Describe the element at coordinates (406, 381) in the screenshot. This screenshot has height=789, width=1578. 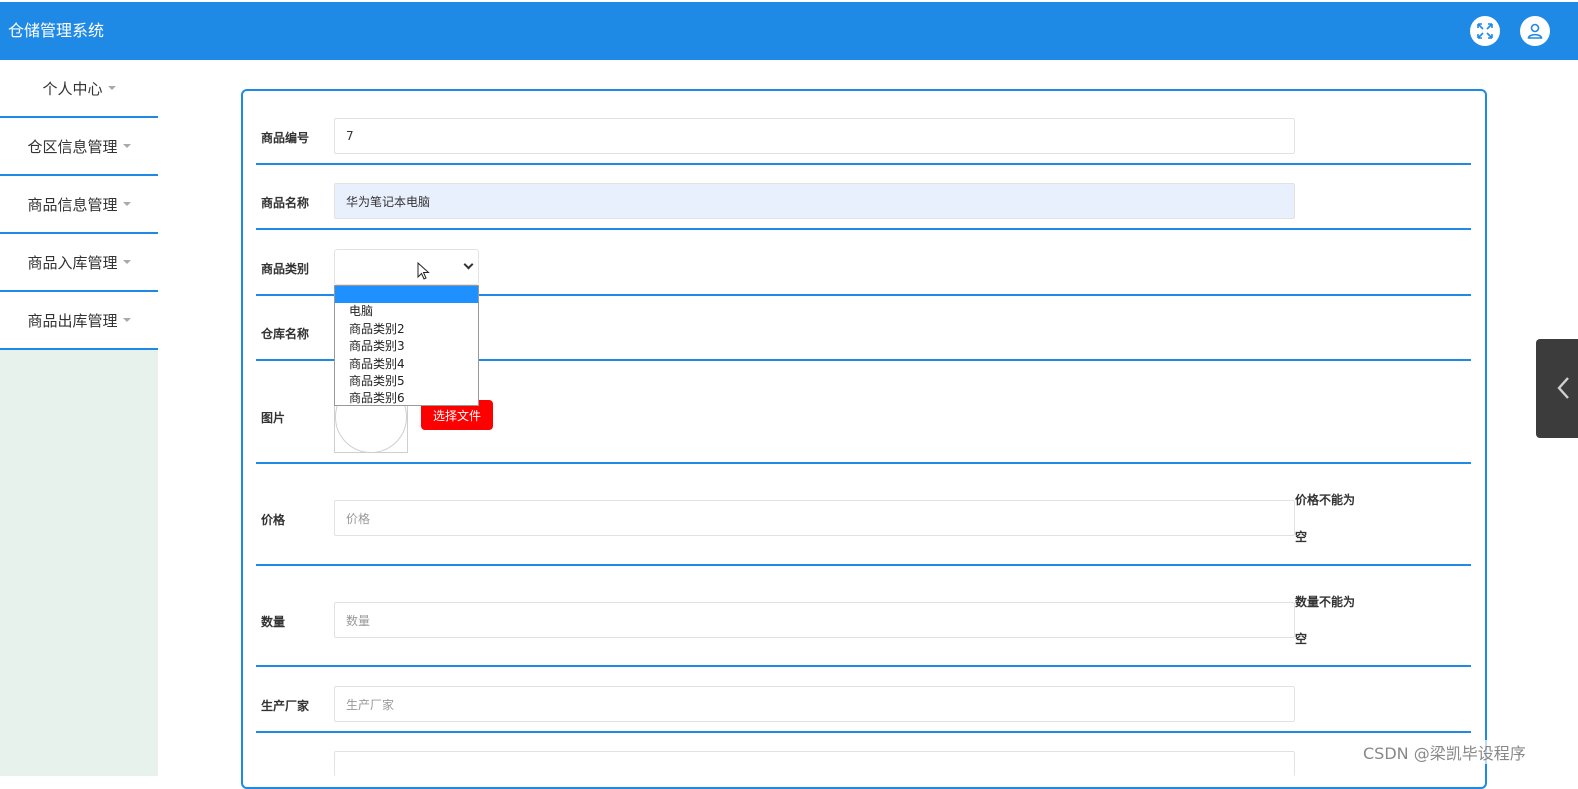
I see `dropdown-option: 商品类别5` at that location.